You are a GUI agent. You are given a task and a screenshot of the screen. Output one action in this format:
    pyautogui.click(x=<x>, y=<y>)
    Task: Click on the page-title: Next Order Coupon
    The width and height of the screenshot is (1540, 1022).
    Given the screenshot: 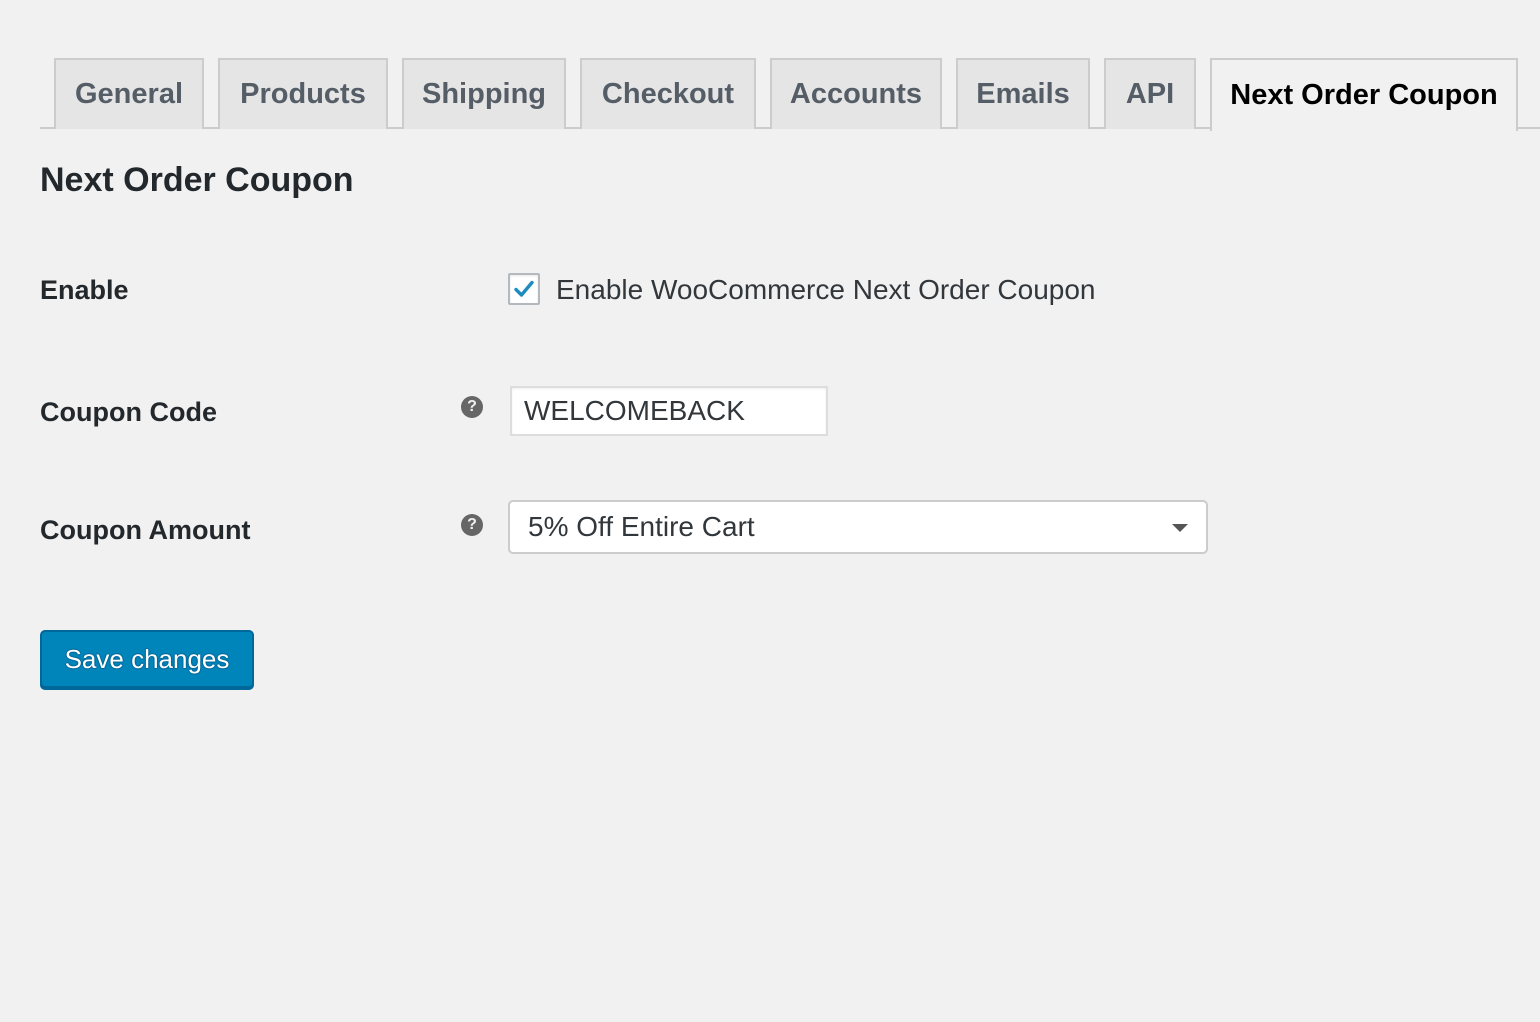 What is the action you would take?
    pyautogui.click(x=197, y=180)
    